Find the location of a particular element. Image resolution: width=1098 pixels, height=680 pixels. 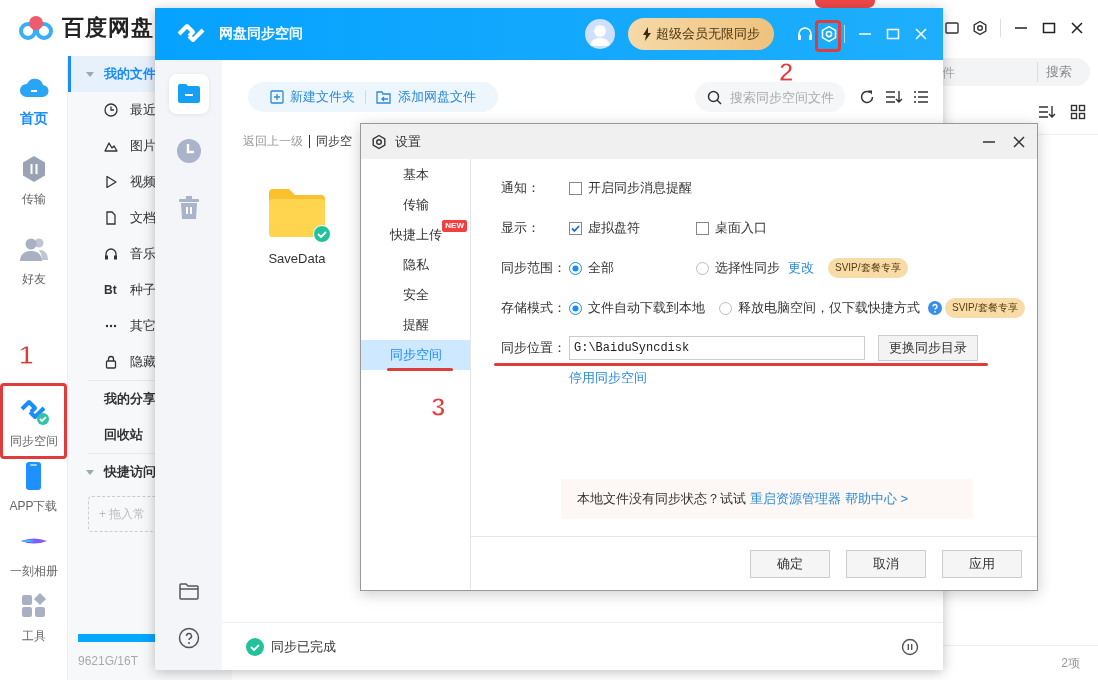

change-folder-button: 更换同步目录 is located at coordinates (928, 348).